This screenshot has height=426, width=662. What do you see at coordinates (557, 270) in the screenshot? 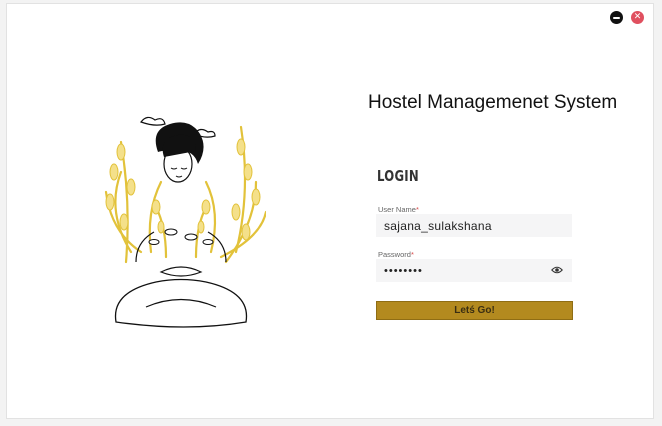
I see `eye-icon` at bounding box center [557, 270].